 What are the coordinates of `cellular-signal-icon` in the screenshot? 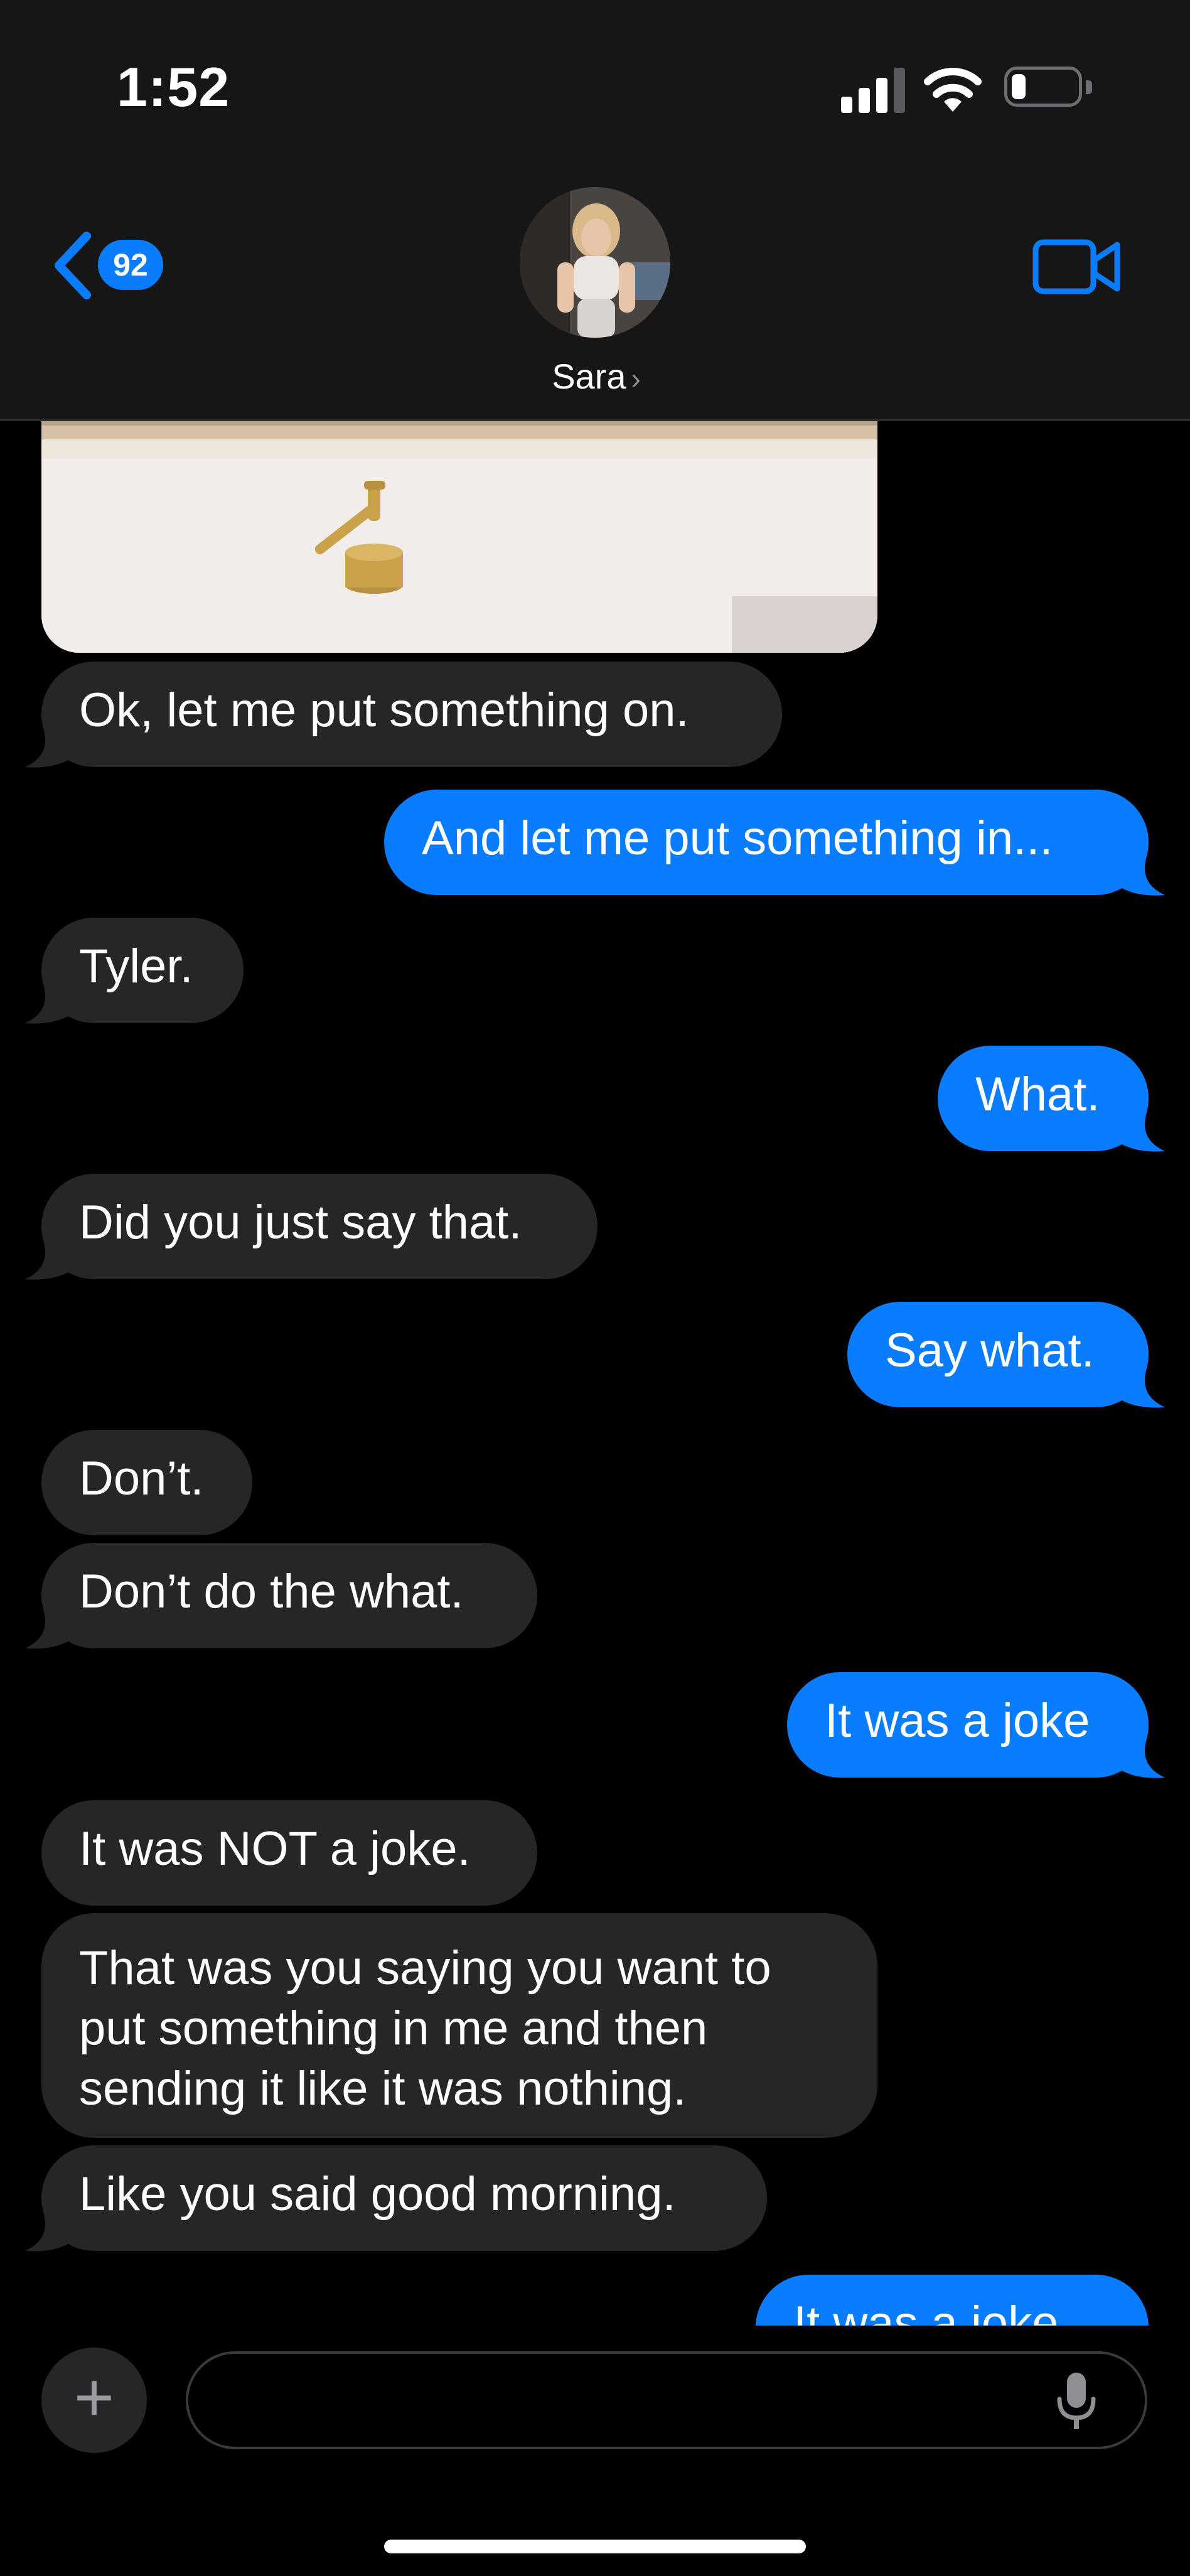 It's located at (873, 90).